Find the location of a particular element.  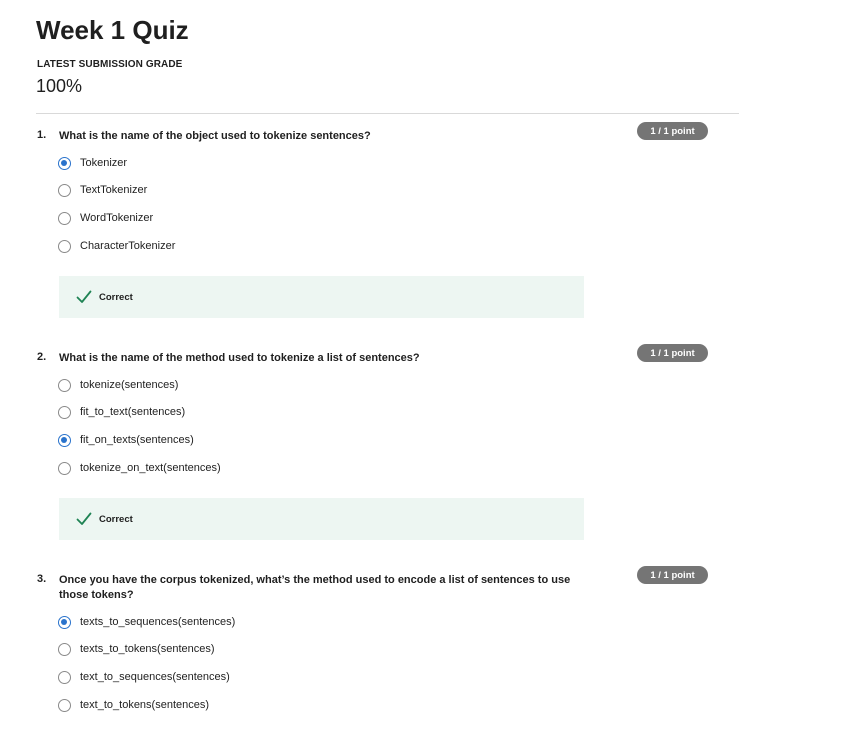

option-label: texts_to_tokens(sentences) is located at coordinates (147, 649).